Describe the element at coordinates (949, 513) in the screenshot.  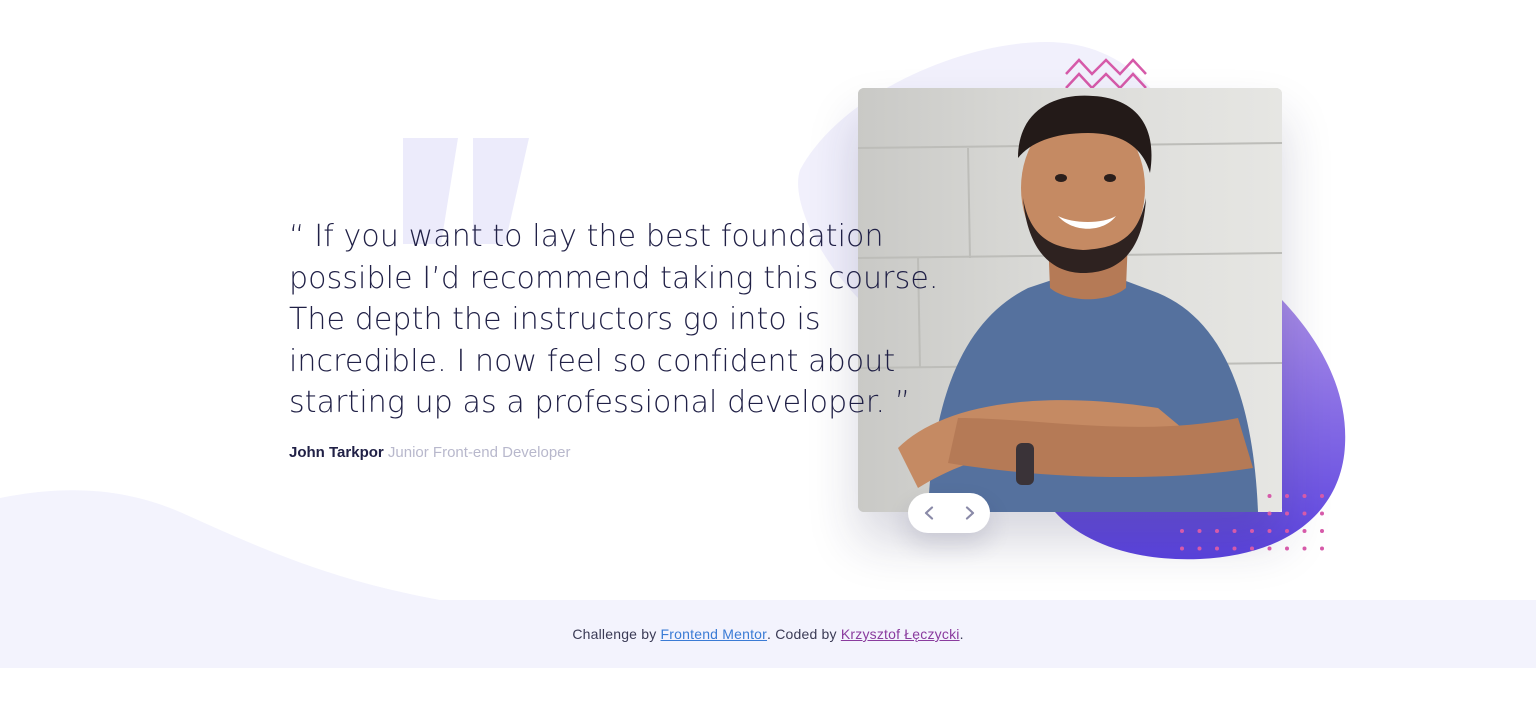
I see `slider-navigation` at that location.